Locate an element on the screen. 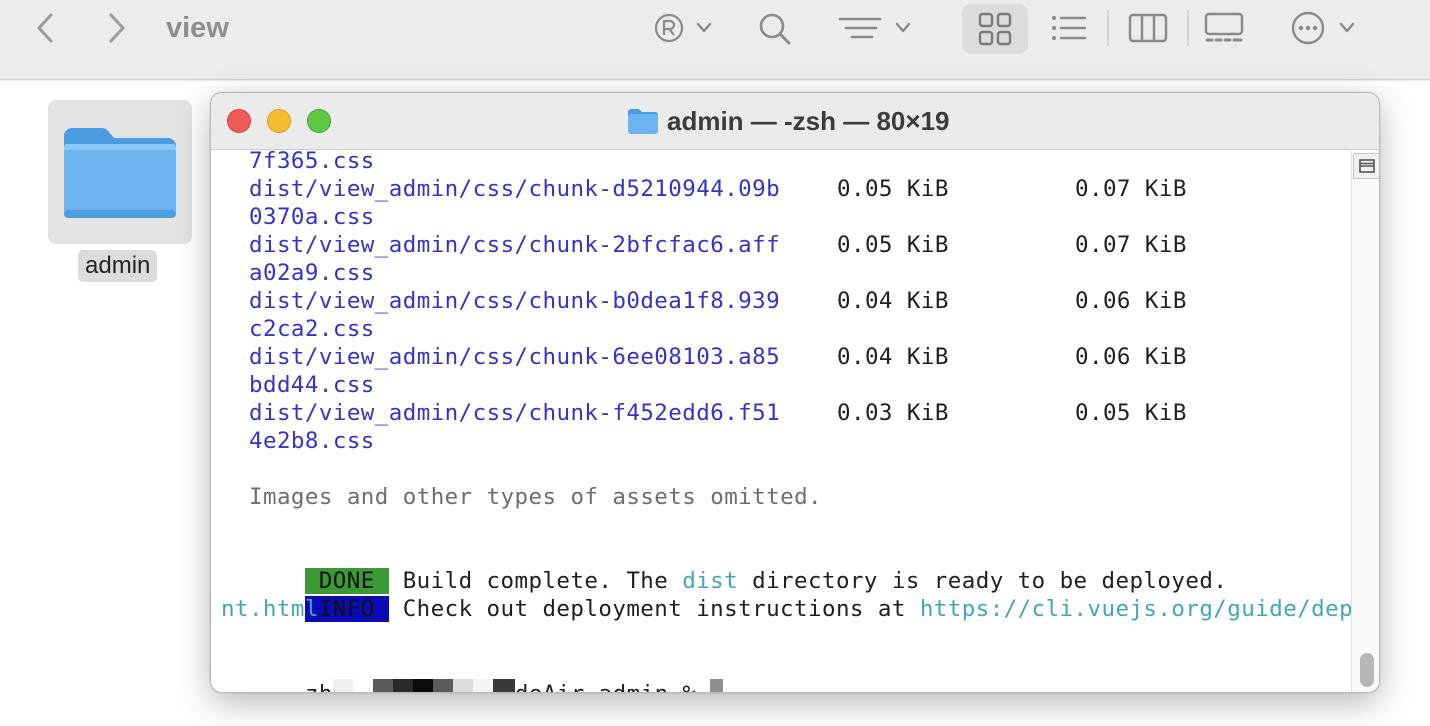 This screenshot has height=726, width=1430. folder-item-admin is located at coordinates (120, 172).